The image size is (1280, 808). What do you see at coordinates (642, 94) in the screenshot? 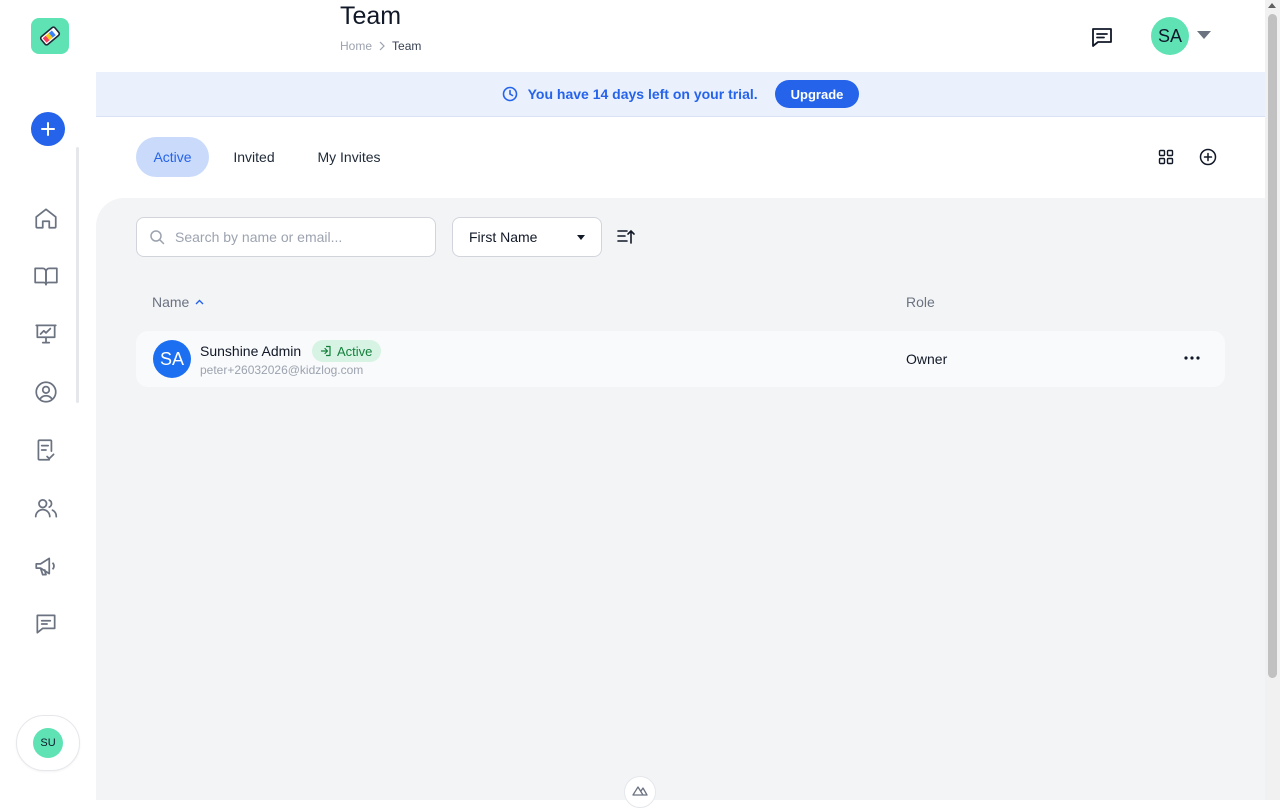
I see `trial-message: You have 14 days left on your trial.` at bounding box center [642, 94].